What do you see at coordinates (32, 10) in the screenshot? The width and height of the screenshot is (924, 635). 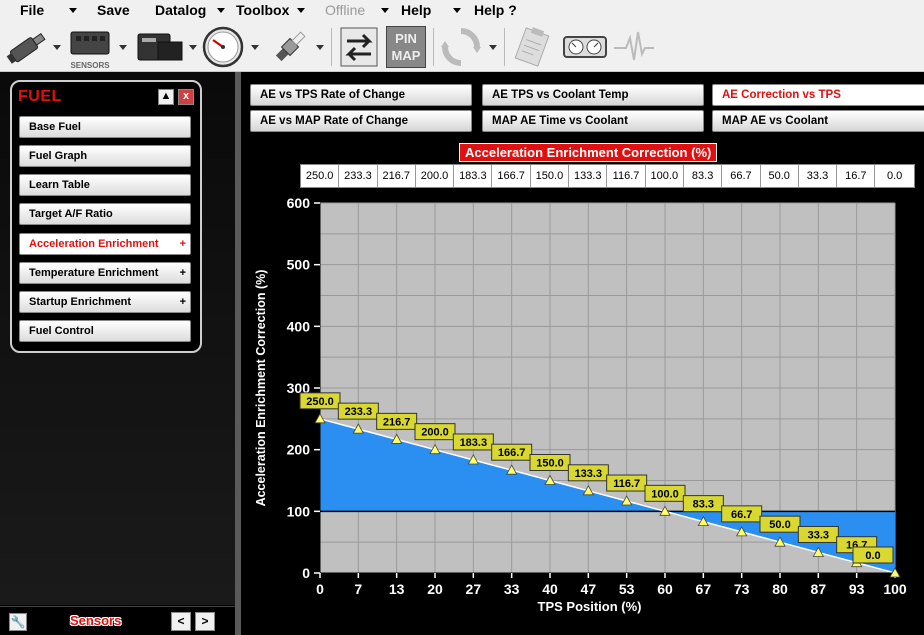 I see `menu-file: File` at bounding box center [32, 10].